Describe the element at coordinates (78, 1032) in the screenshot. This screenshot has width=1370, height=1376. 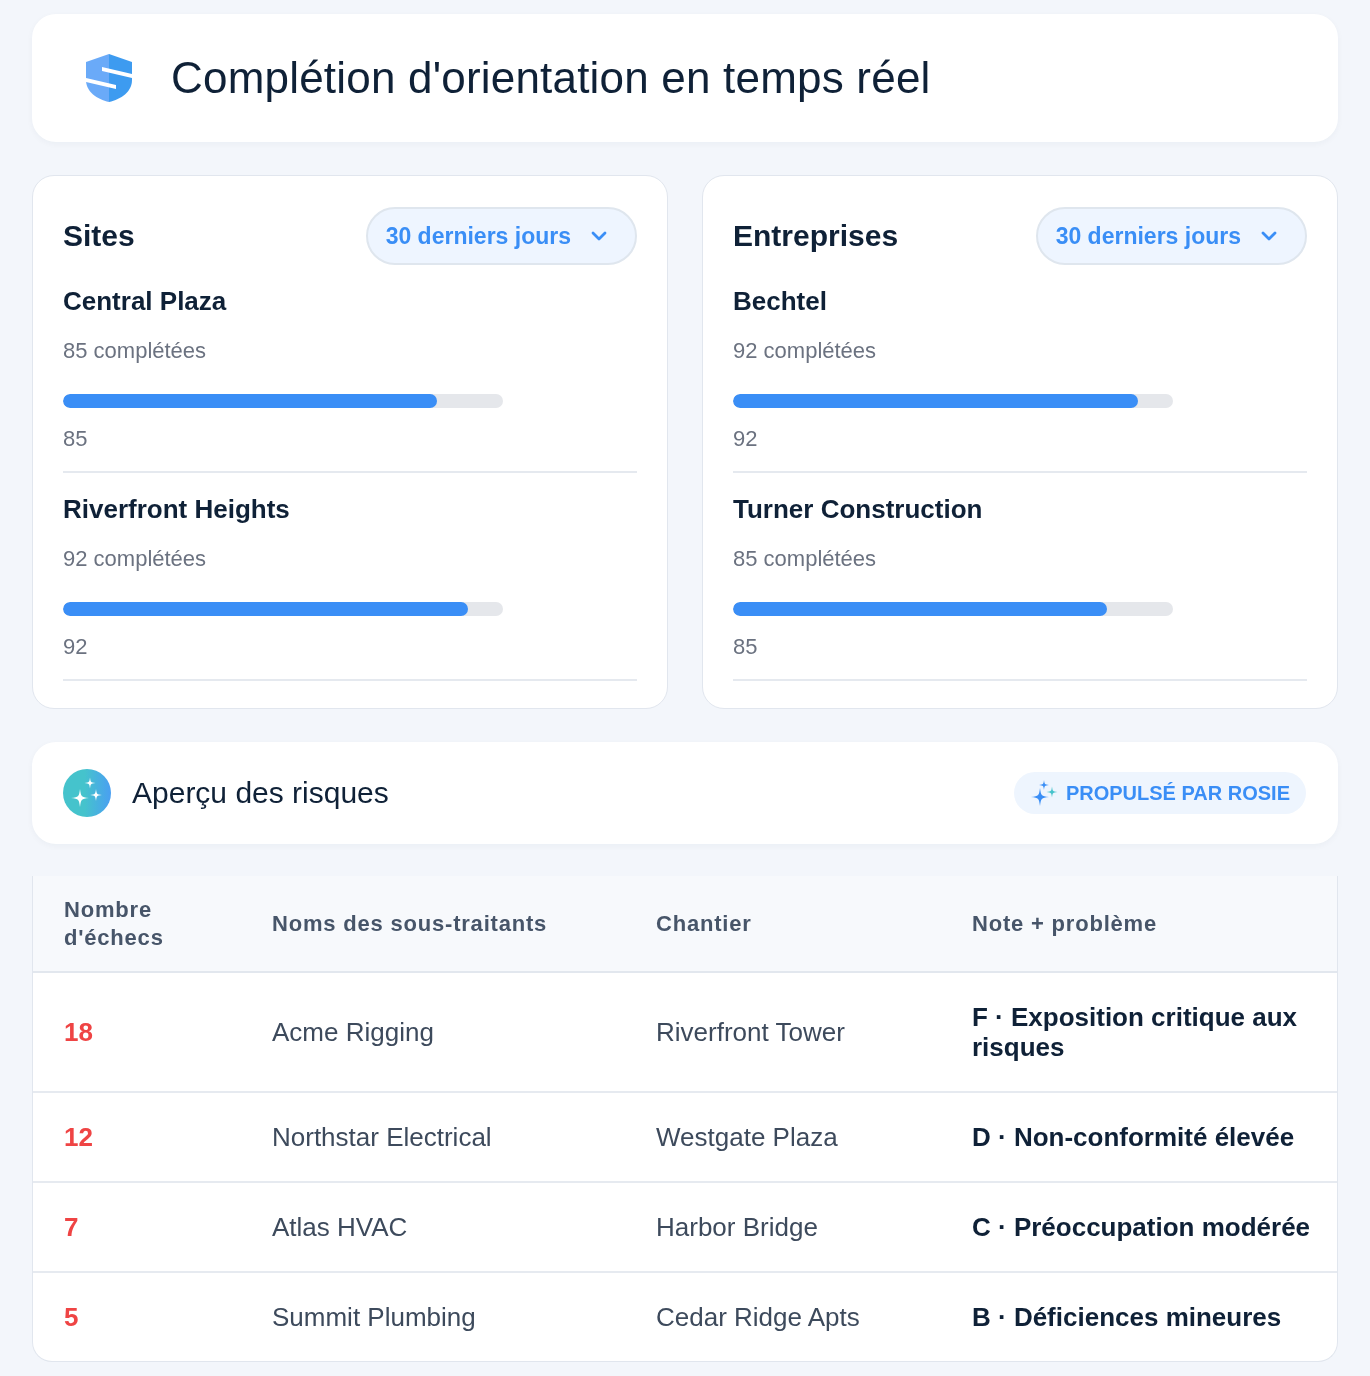
I see `failure-count: 18` at that location.